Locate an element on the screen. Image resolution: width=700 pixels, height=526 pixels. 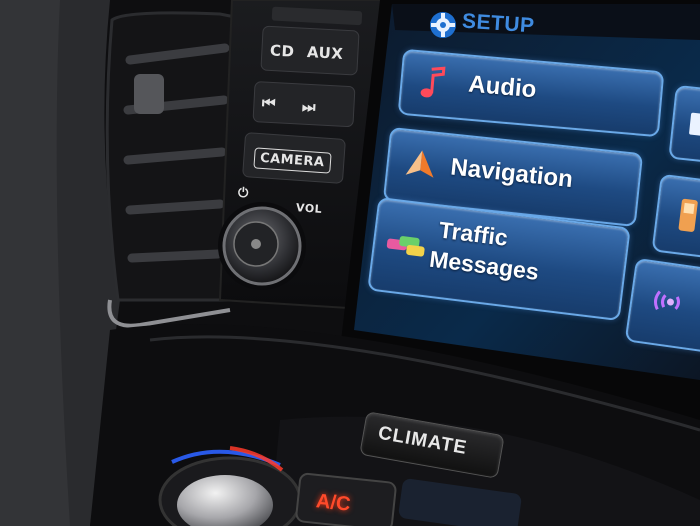
traffic-cars-icon is located at coordinates (405, 246).